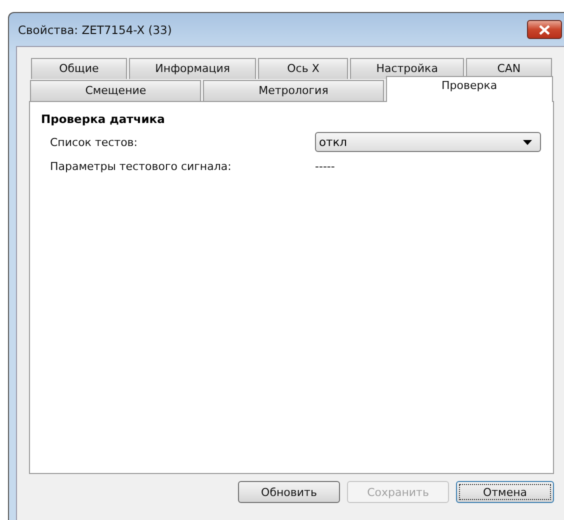  What do you see at coordinates (428, 142) in the screenshot?
I see `tests-dropdown: откл` at bounding box center [428, 142].